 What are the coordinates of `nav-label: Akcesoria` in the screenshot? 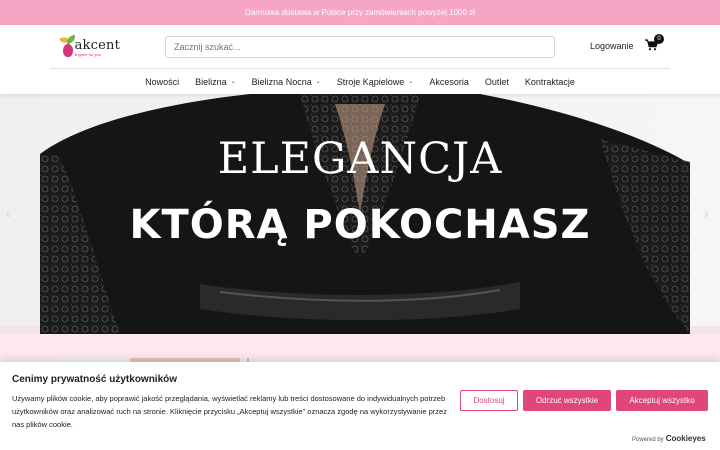 It's located at (449, 81).